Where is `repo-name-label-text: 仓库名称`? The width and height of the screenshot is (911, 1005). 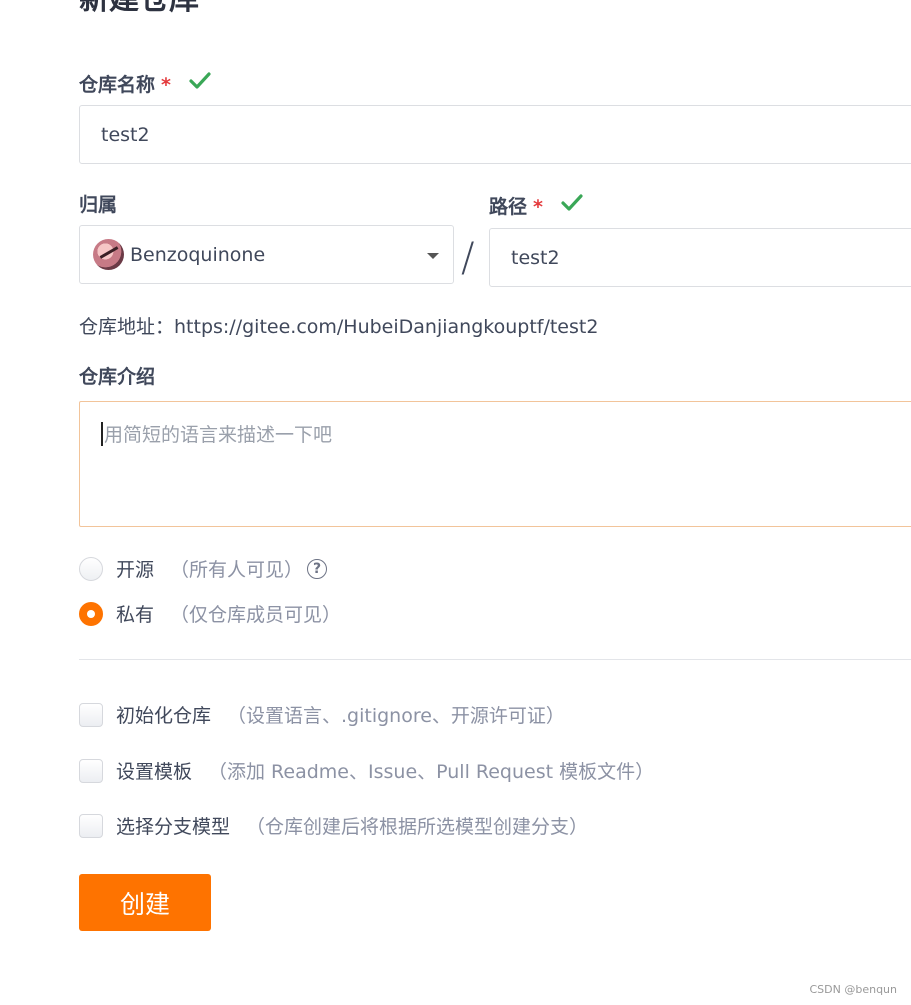
repo-name-label-text: 仓库名称 is located at coordinates (117, 85).